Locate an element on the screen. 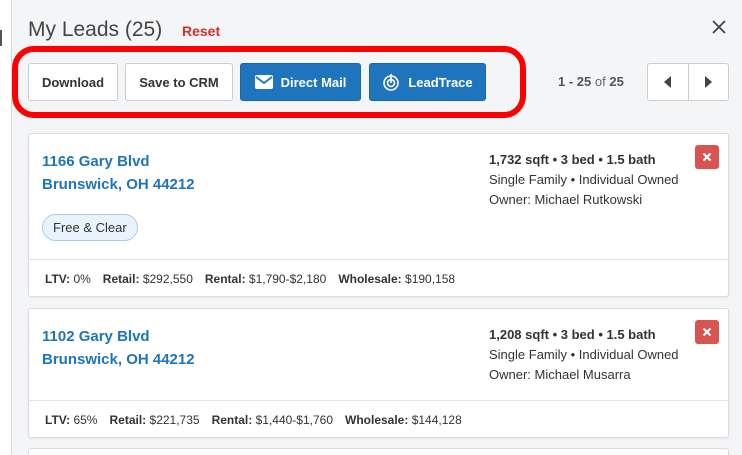 This screenshot has height=455, width=742. pagination-total: 25 is located at coordinates (616, 81).